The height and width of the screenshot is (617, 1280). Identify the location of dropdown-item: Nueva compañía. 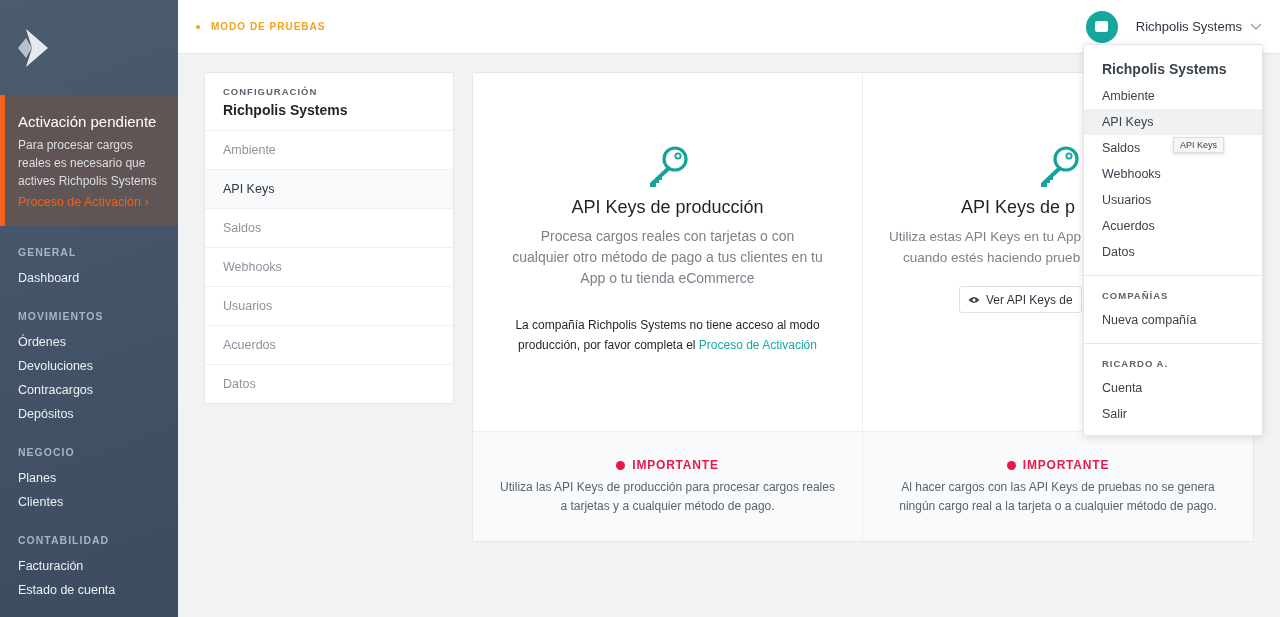
(1149, 320).